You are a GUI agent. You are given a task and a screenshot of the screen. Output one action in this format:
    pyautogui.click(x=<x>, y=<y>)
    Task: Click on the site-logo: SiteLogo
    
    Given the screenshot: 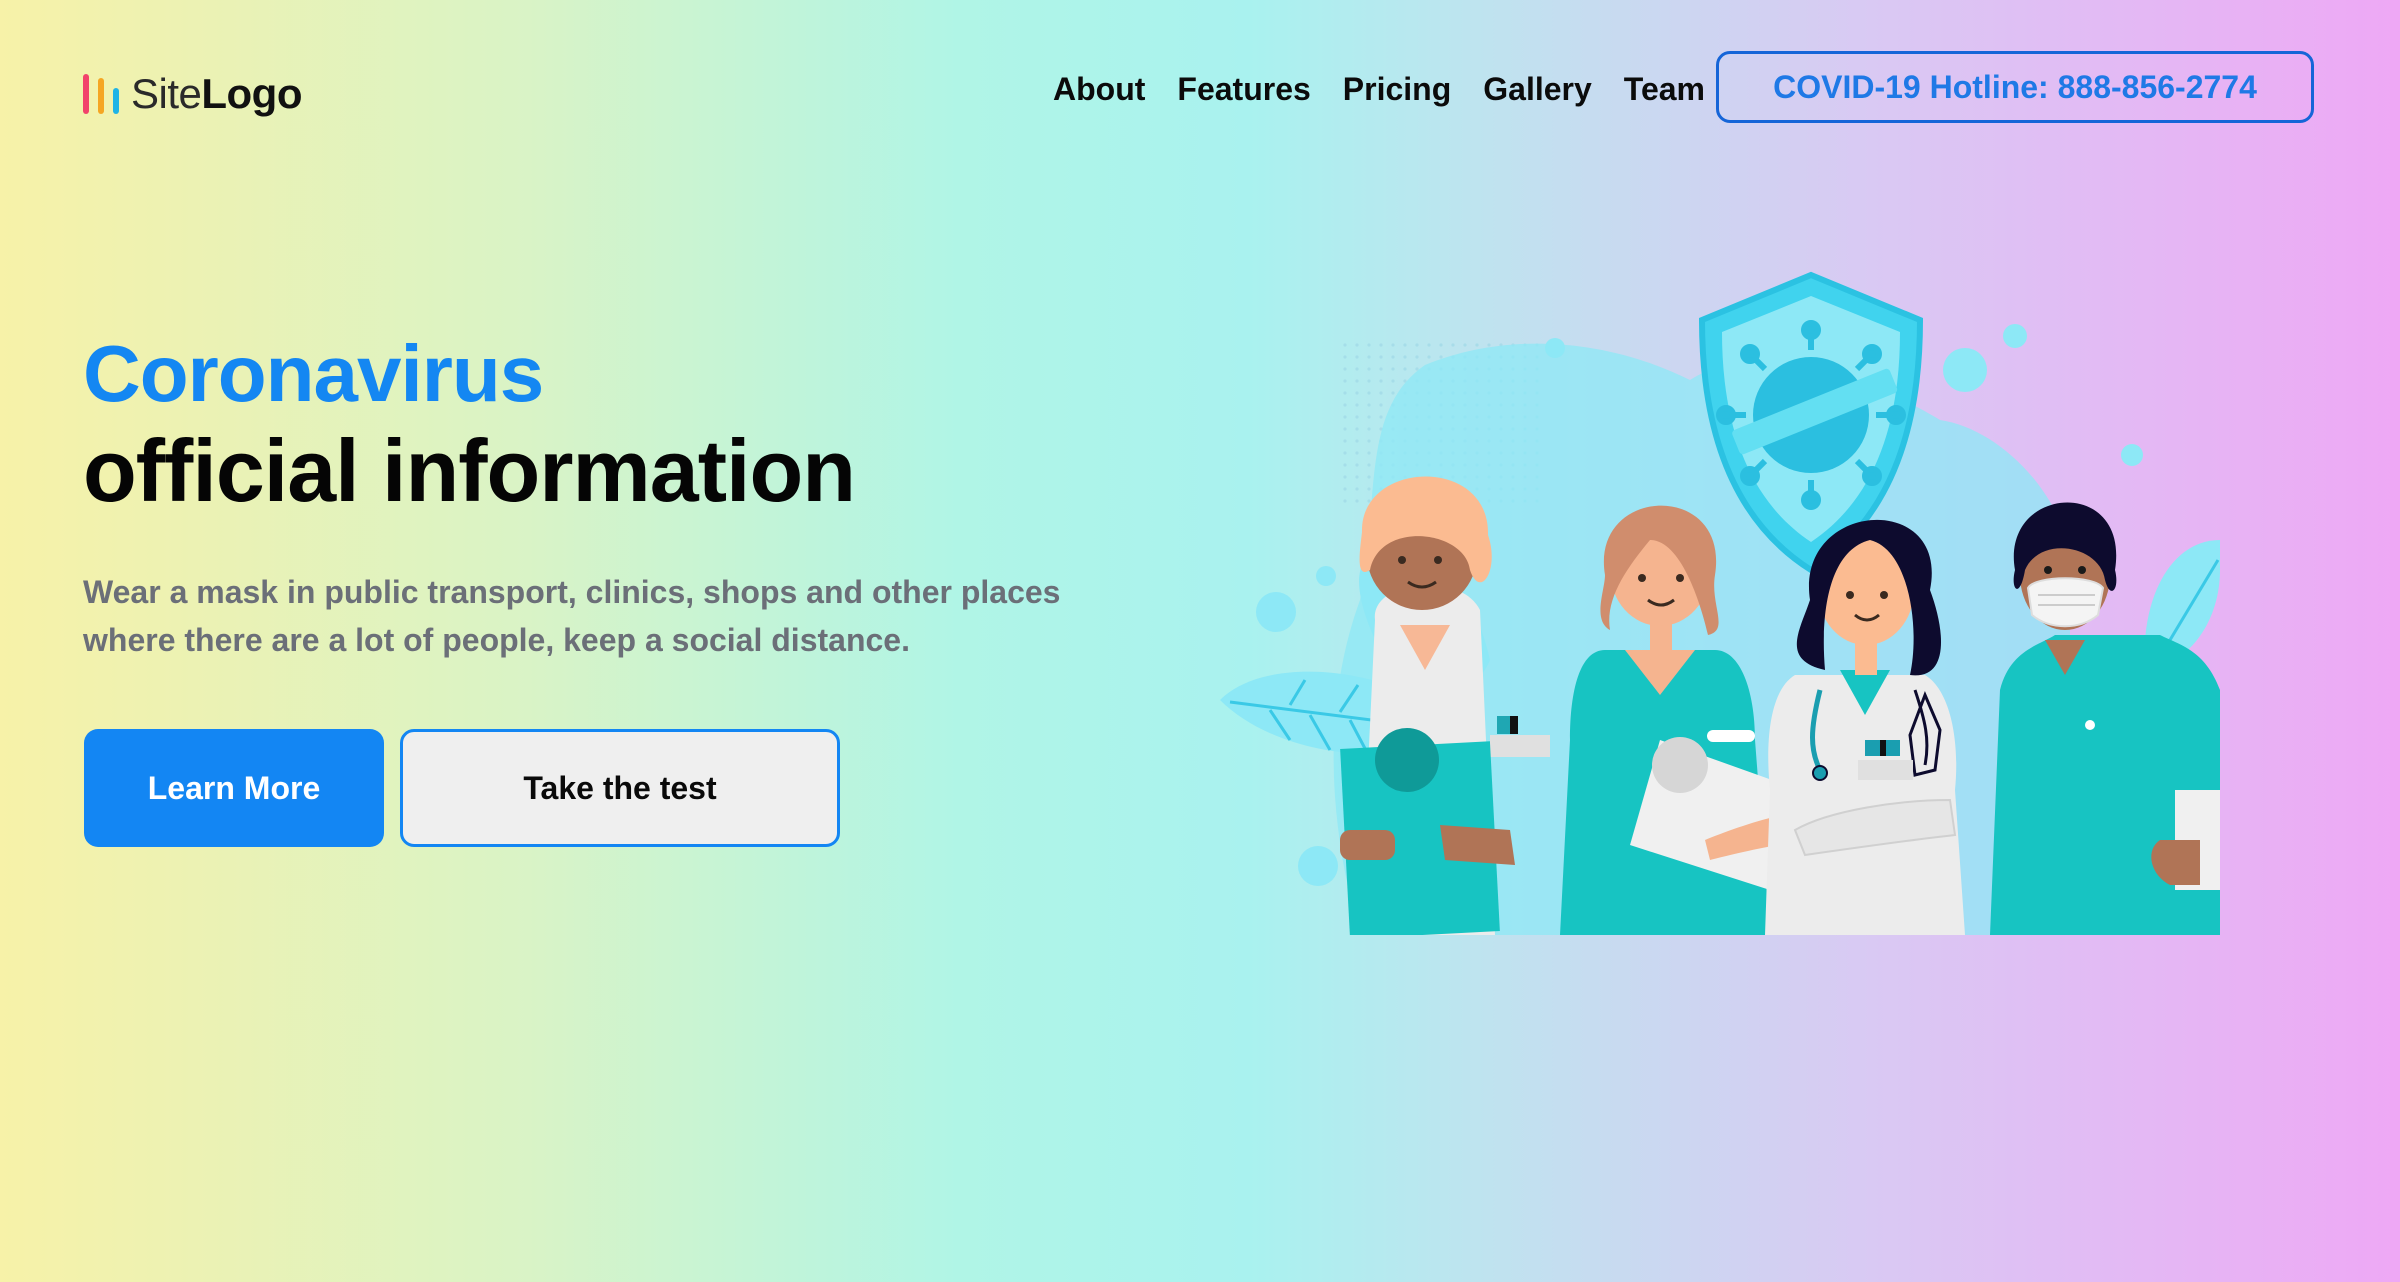 What is the action you would take?
    pyautogui.click(x=192, y=94)
    